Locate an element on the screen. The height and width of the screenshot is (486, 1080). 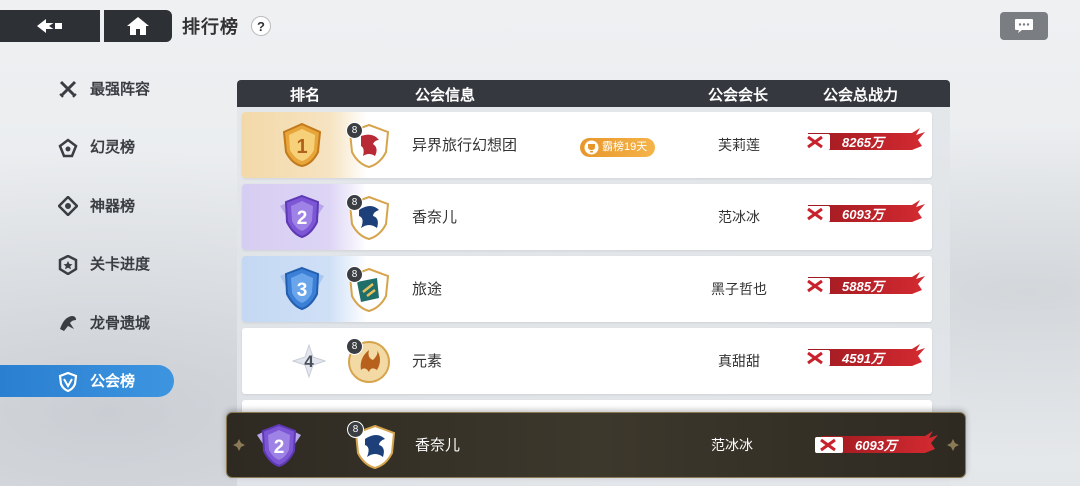
home-button is located at coordinates (138, 26).